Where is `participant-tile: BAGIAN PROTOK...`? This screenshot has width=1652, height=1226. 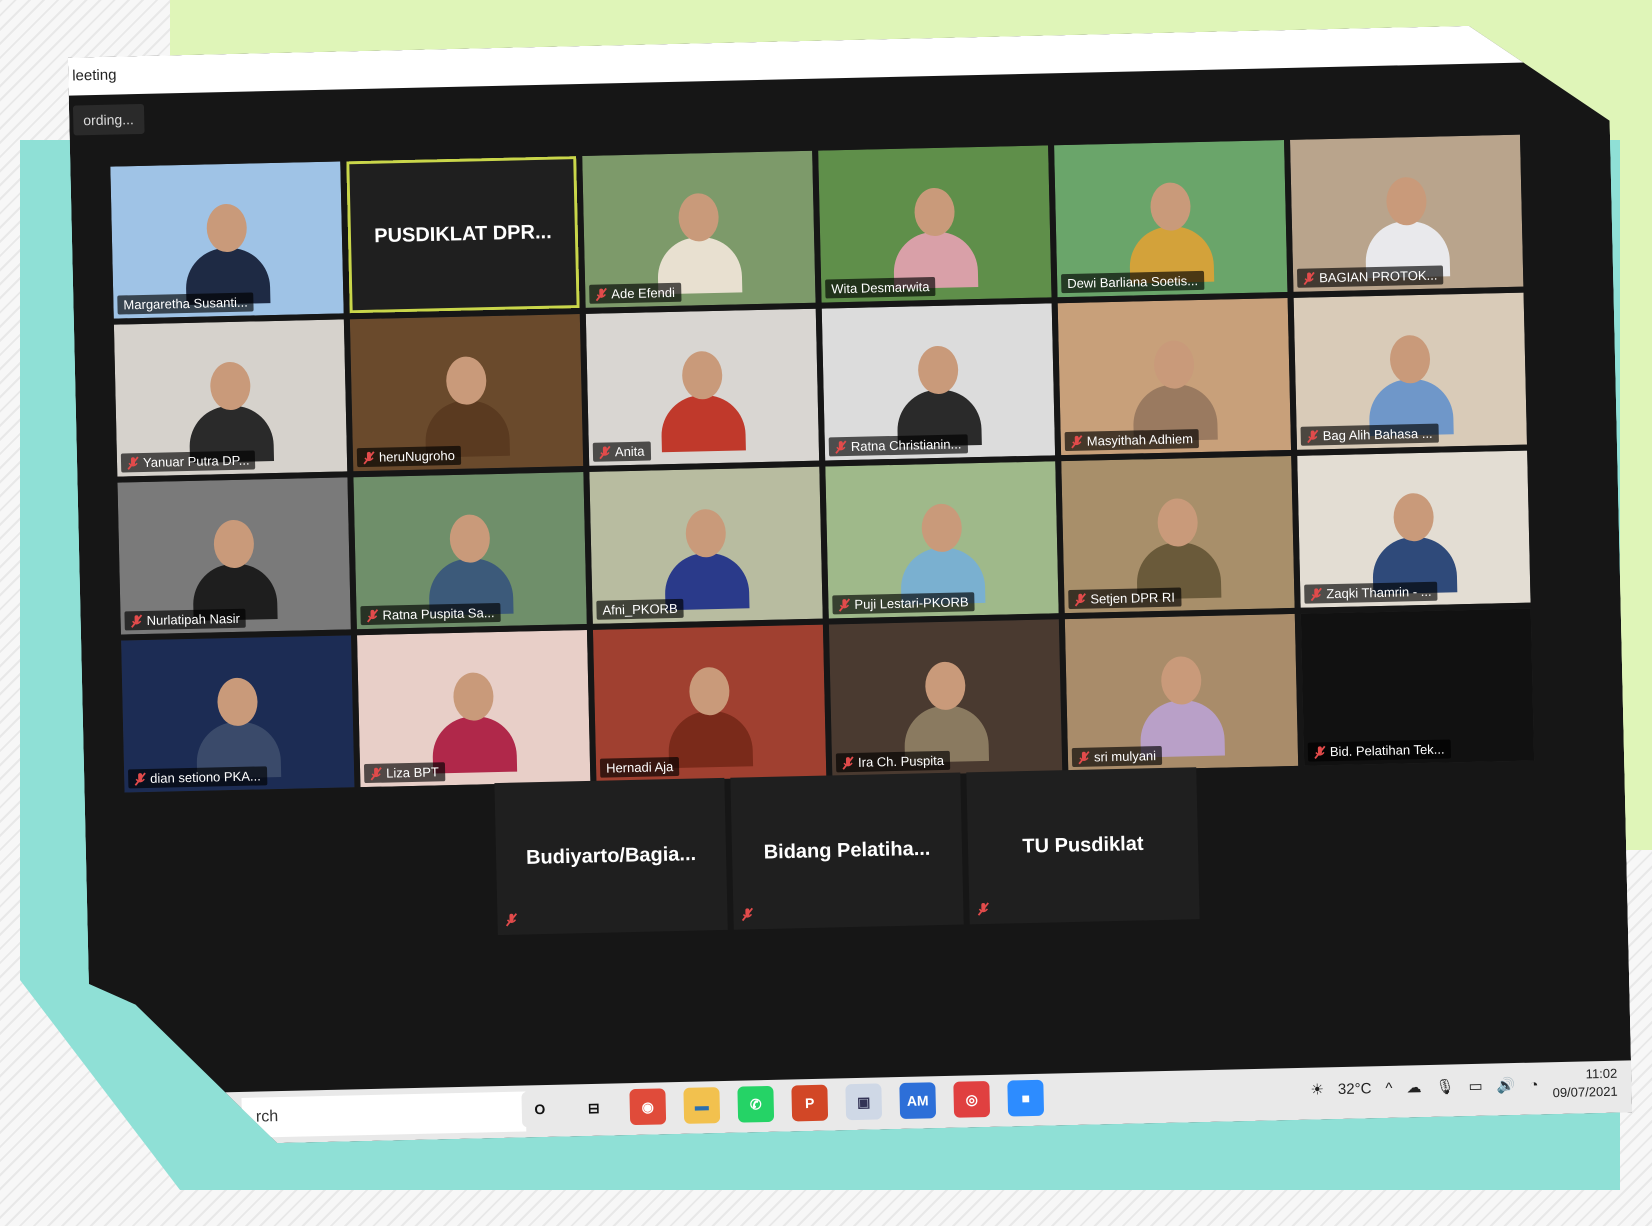 participant-tile: BAGIAN PROTOK... is located at coordinates (1406, 213).